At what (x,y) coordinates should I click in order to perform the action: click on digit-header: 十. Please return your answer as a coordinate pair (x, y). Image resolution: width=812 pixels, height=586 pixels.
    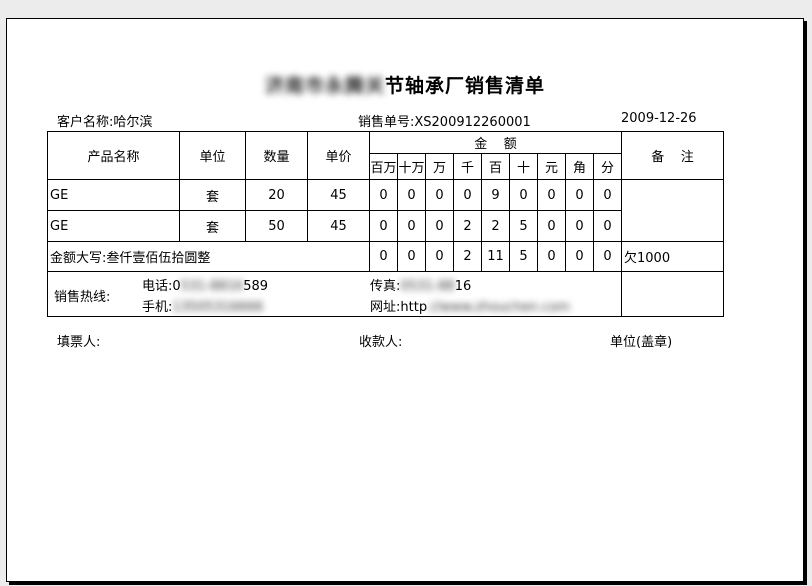
    Looking at the image, I should click on (523, 166).